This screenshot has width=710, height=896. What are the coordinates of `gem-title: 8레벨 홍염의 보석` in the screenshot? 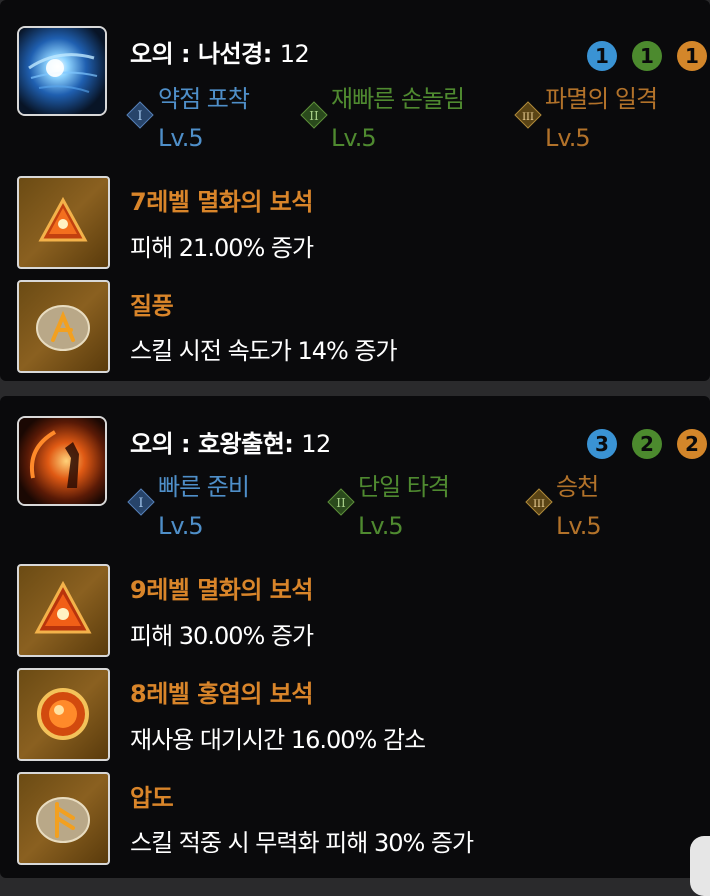 It's located at (221, 694).